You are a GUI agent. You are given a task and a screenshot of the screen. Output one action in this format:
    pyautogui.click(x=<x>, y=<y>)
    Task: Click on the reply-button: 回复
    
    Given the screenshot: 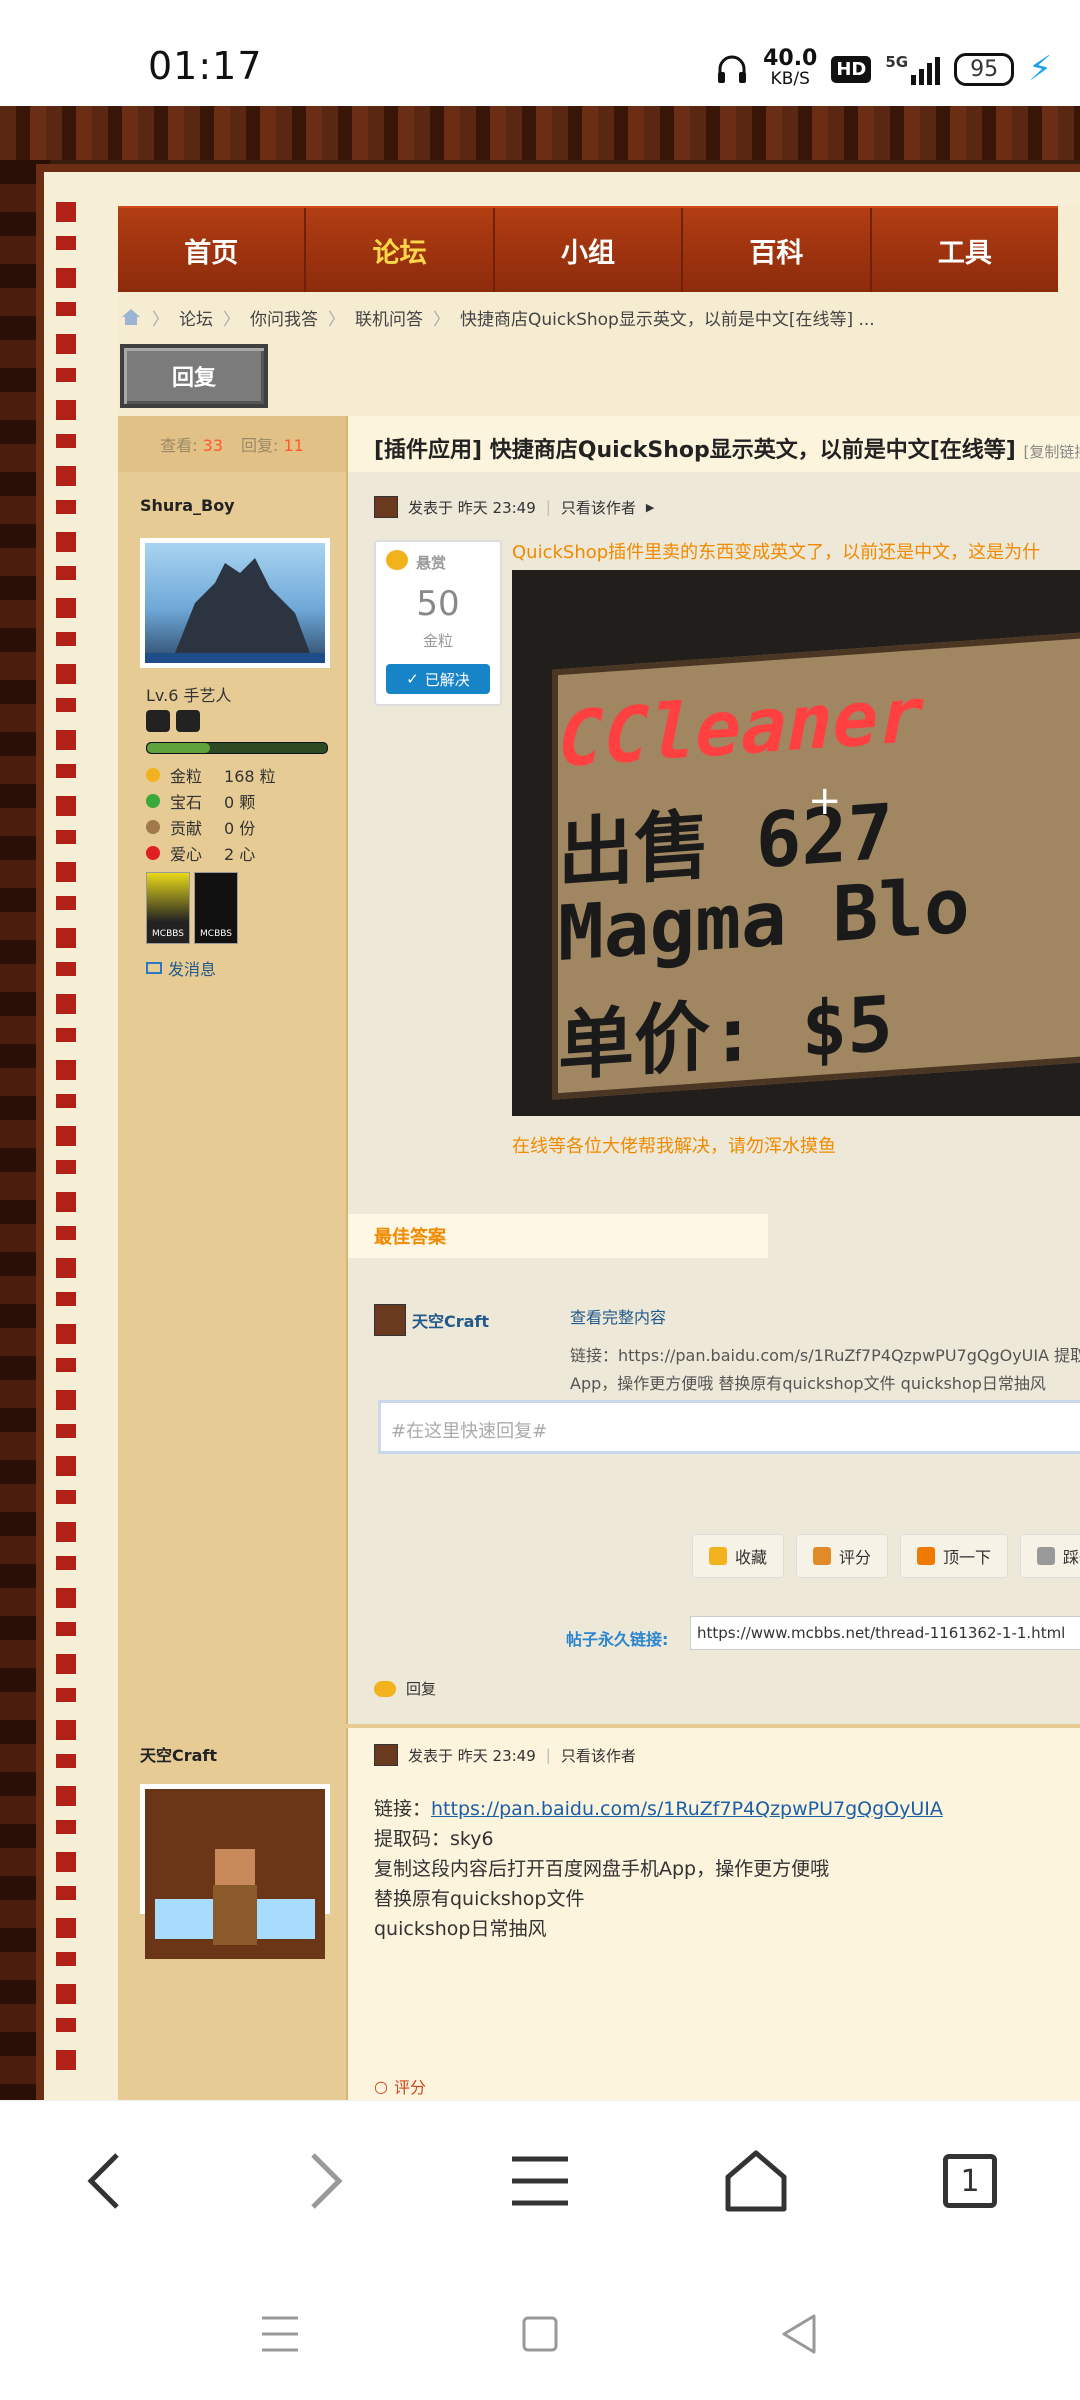 What is the action you would take?
    pyautogui.click(x=194, y=376)
    